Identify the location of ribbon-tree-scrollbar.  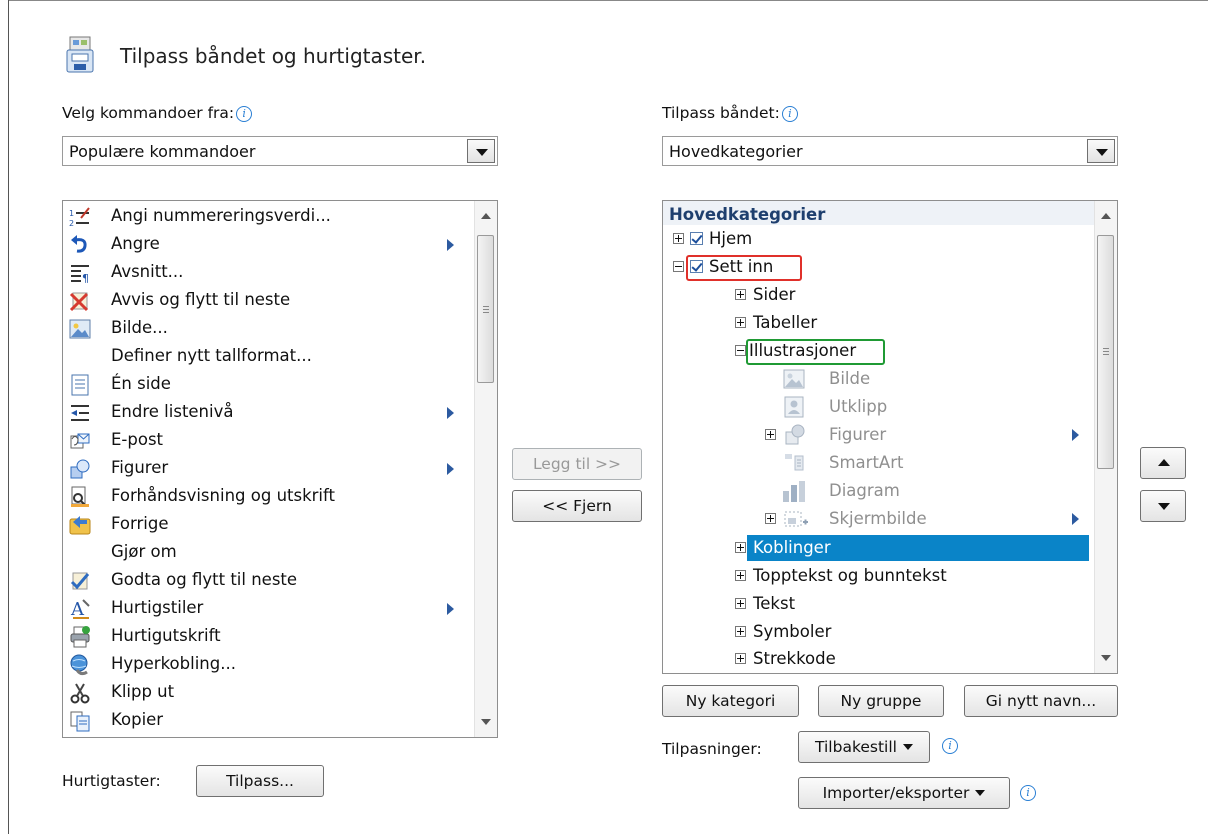
(1105, 437).